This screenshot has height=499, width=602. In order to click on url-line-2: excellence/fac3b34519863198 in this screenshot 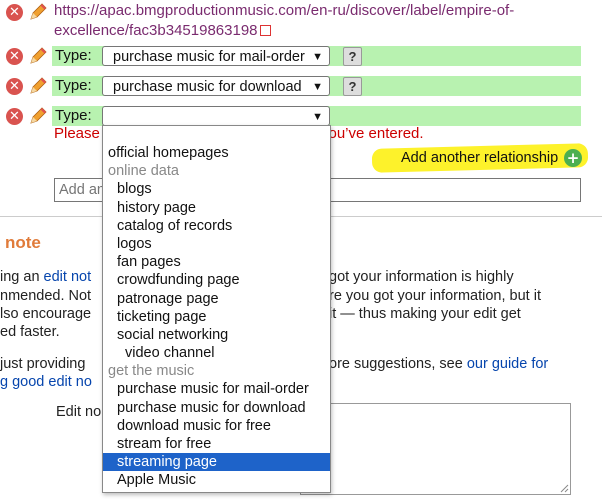, I will do `click(156, 30)`.